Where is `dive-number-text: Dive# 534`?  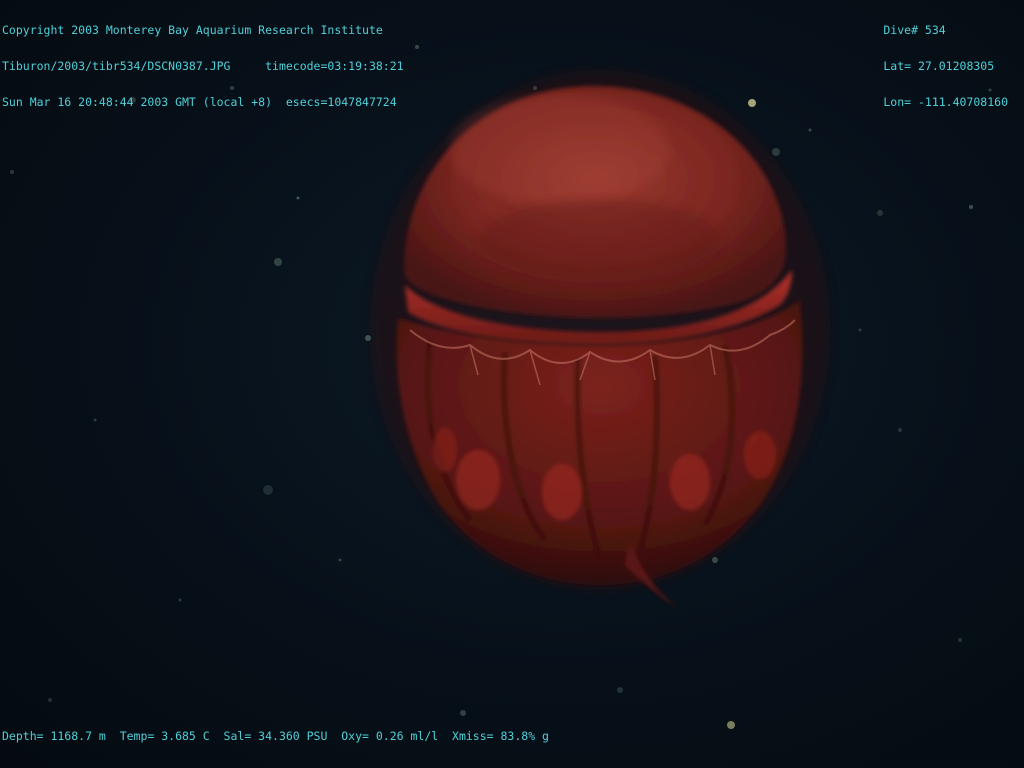 dive-number-text: Dive# 534 is located at coordinates (914, 30).